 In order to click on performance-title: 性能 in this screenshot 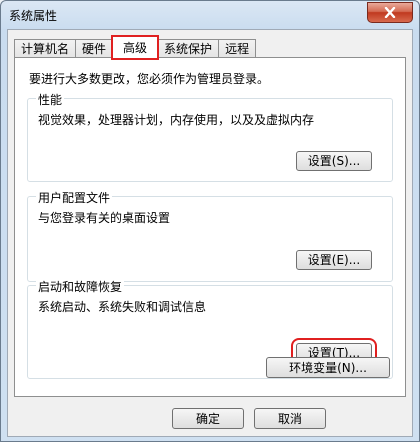, I will do `click(50, 99)`.